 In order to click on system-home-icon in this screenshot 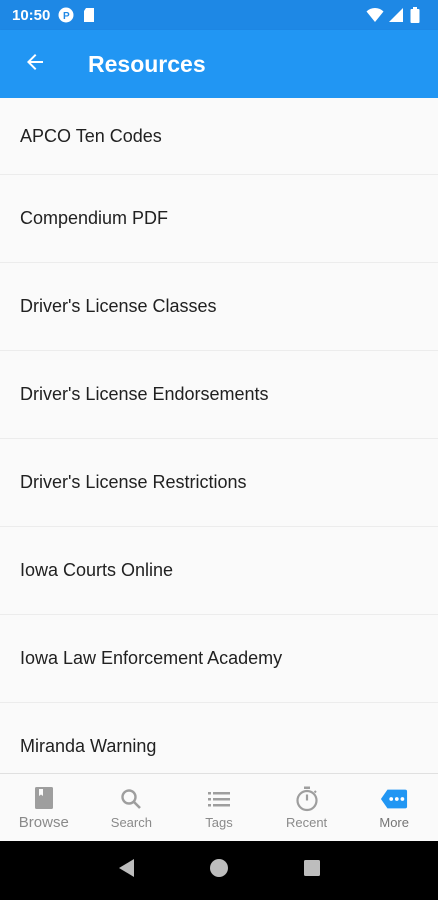, I will do `click(219, 870)`.